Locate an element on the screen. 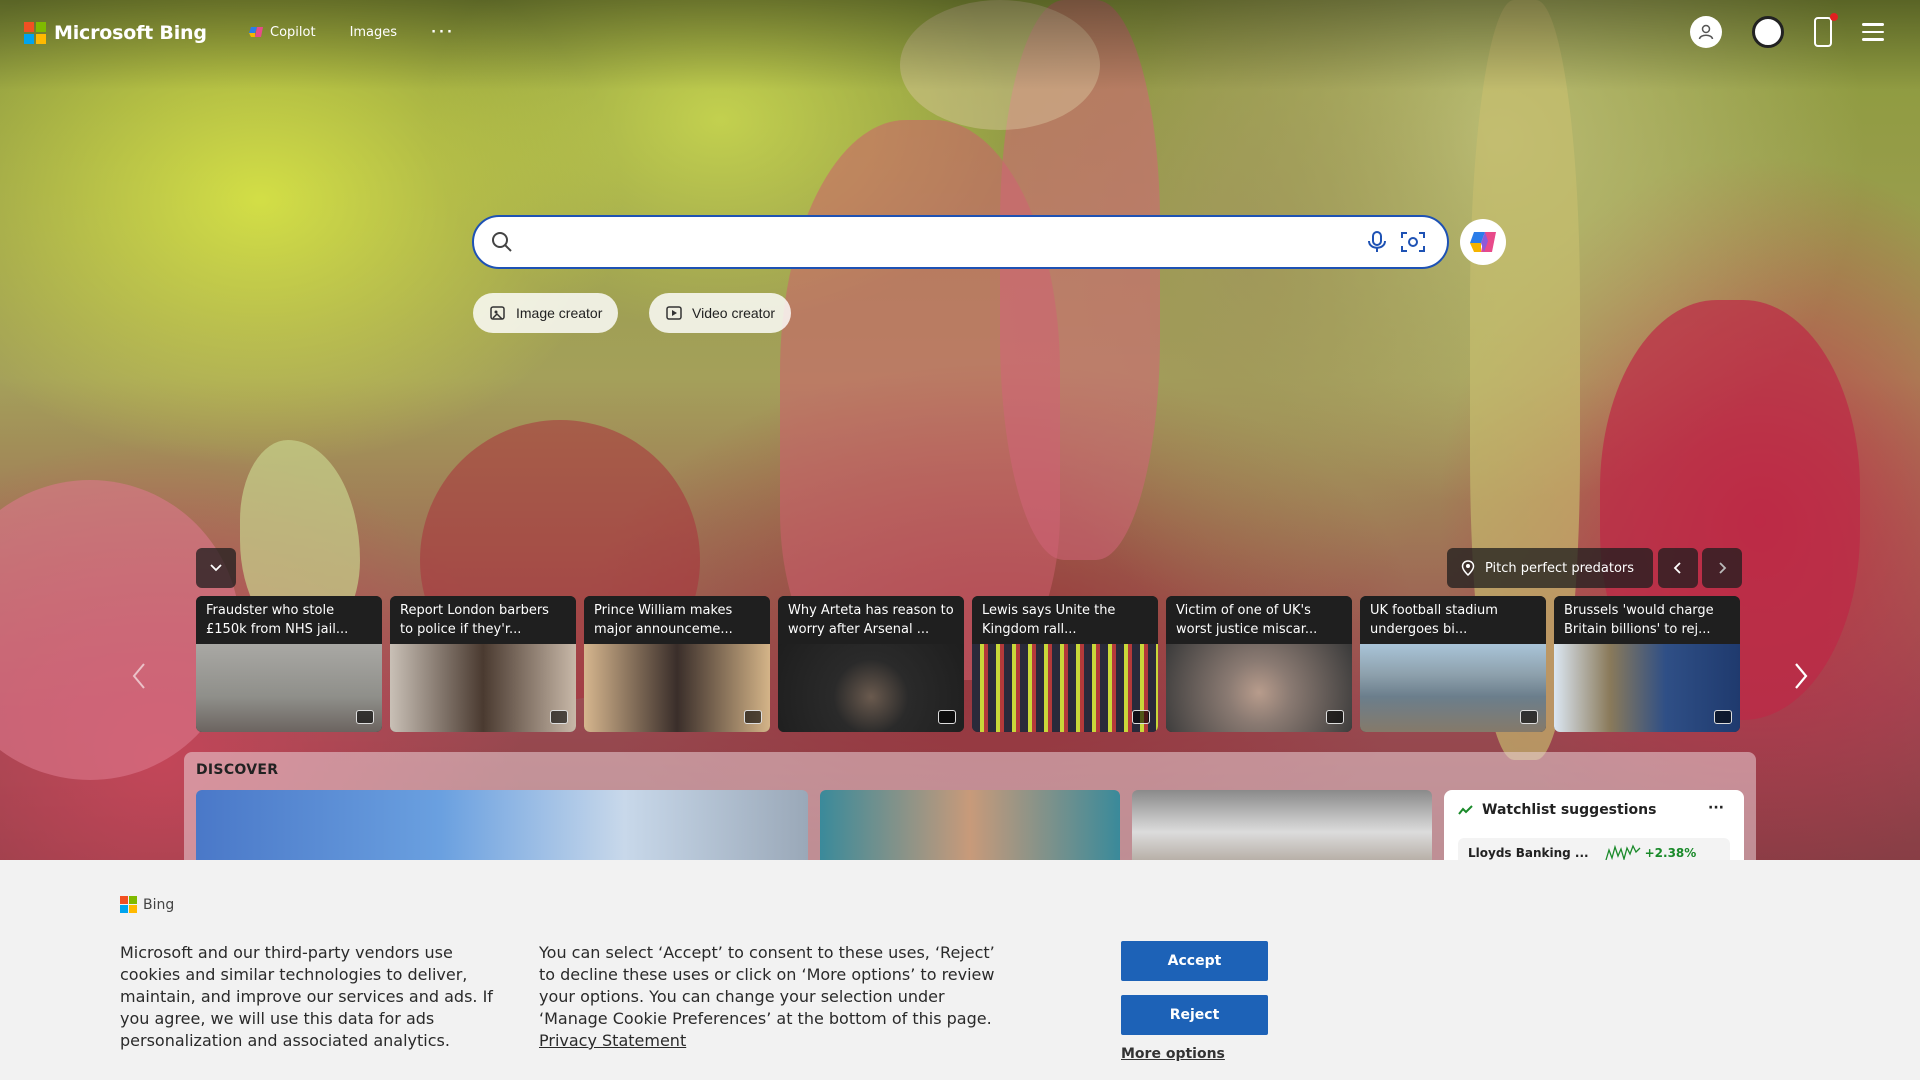  search-box is located at coordinates (960, 242).